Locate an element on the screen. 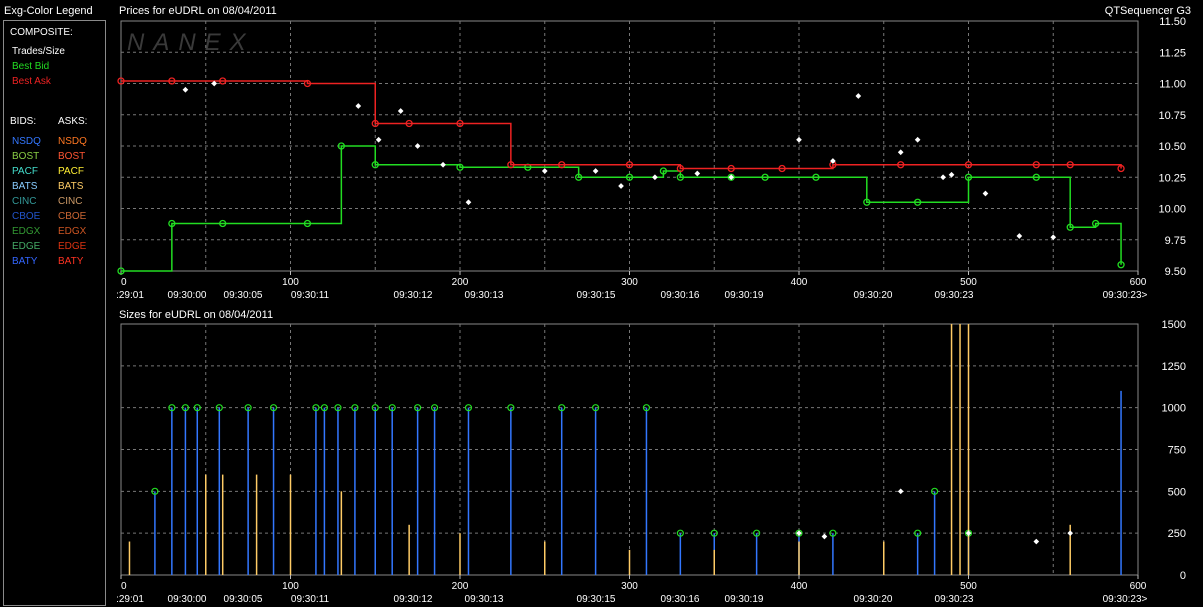  sizes-x-tick-label: 300 is located at coordinates (629, 586).